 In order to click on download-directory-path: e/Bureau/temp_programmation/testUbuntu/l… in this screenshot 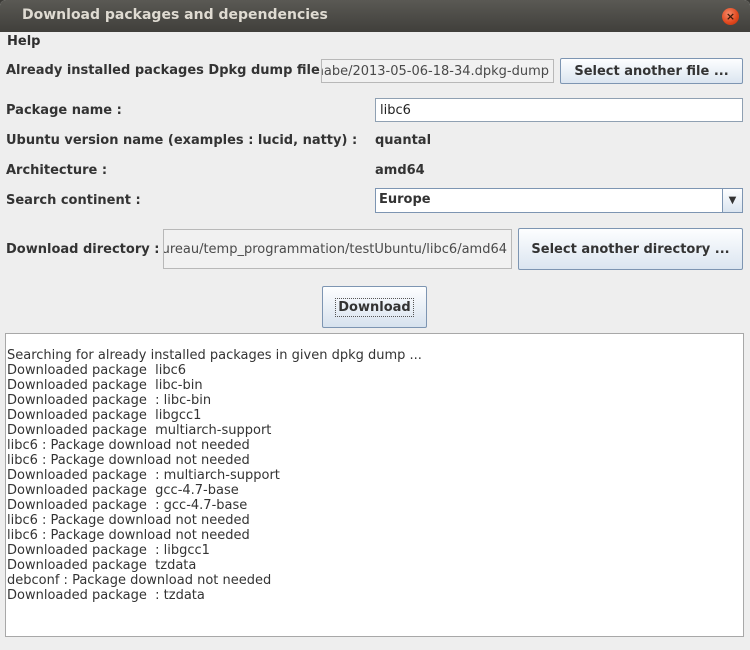, I will do `click(335, 249)`.